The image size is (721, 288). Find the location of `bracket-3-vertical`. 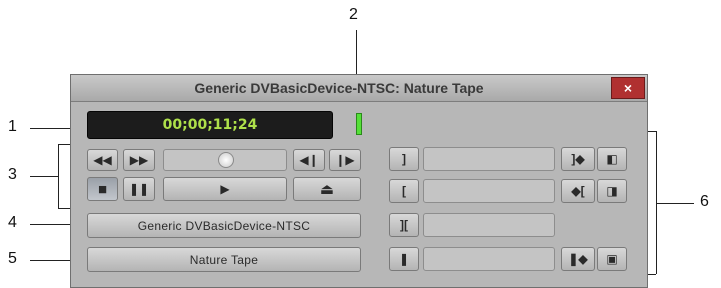

bracket-3-vertical is located at coordinates (58, 176).